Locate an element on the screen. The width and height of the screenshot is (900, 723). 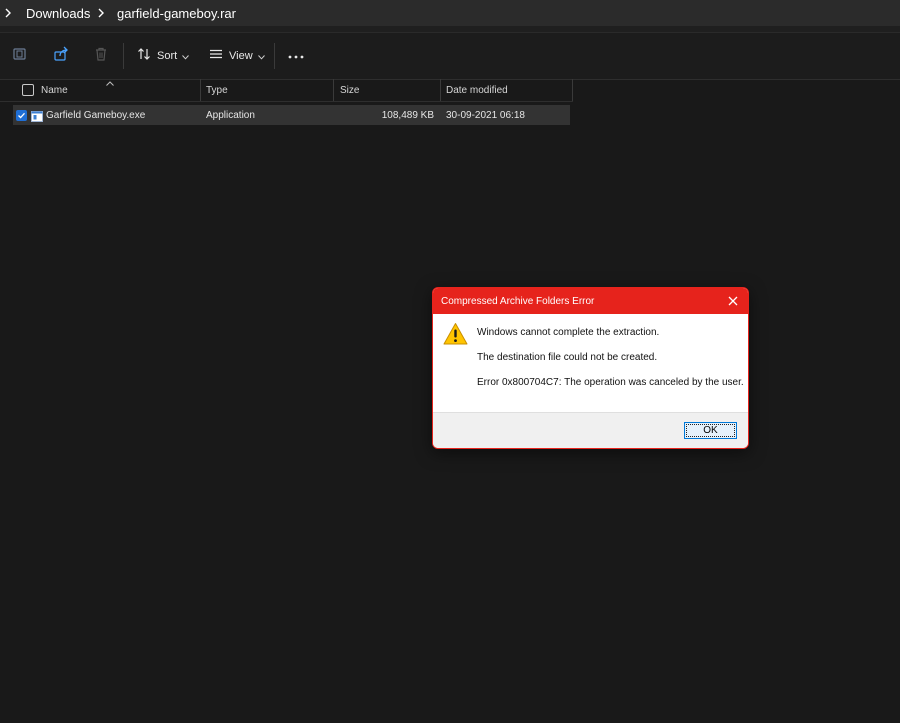
application-file-icon is located at coordinates (37, 118).